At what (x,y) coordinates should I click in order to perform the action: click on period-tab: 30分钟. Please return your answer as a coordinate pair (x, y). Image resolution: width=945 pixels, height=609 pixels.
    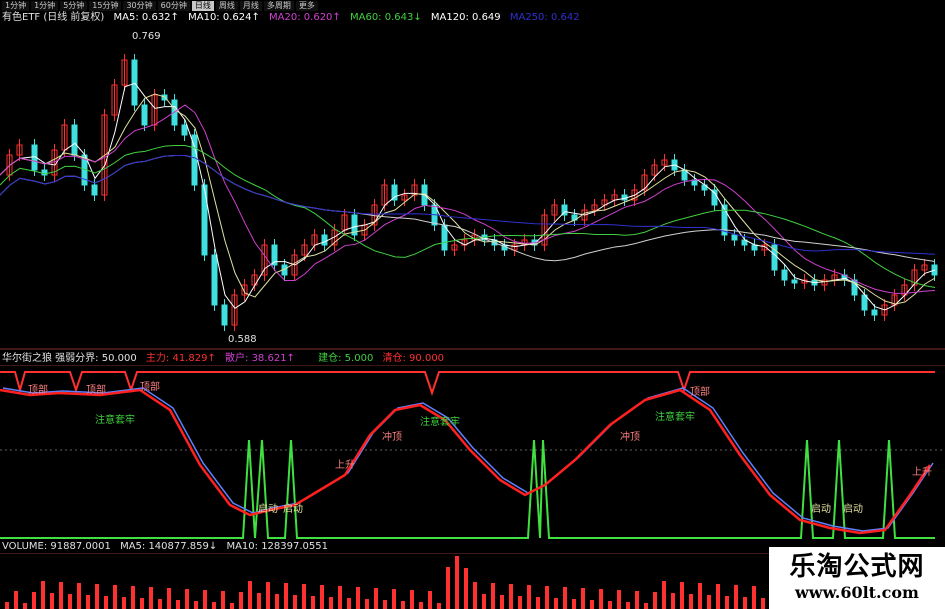
    Looking at the image, I should click on (139, 5).